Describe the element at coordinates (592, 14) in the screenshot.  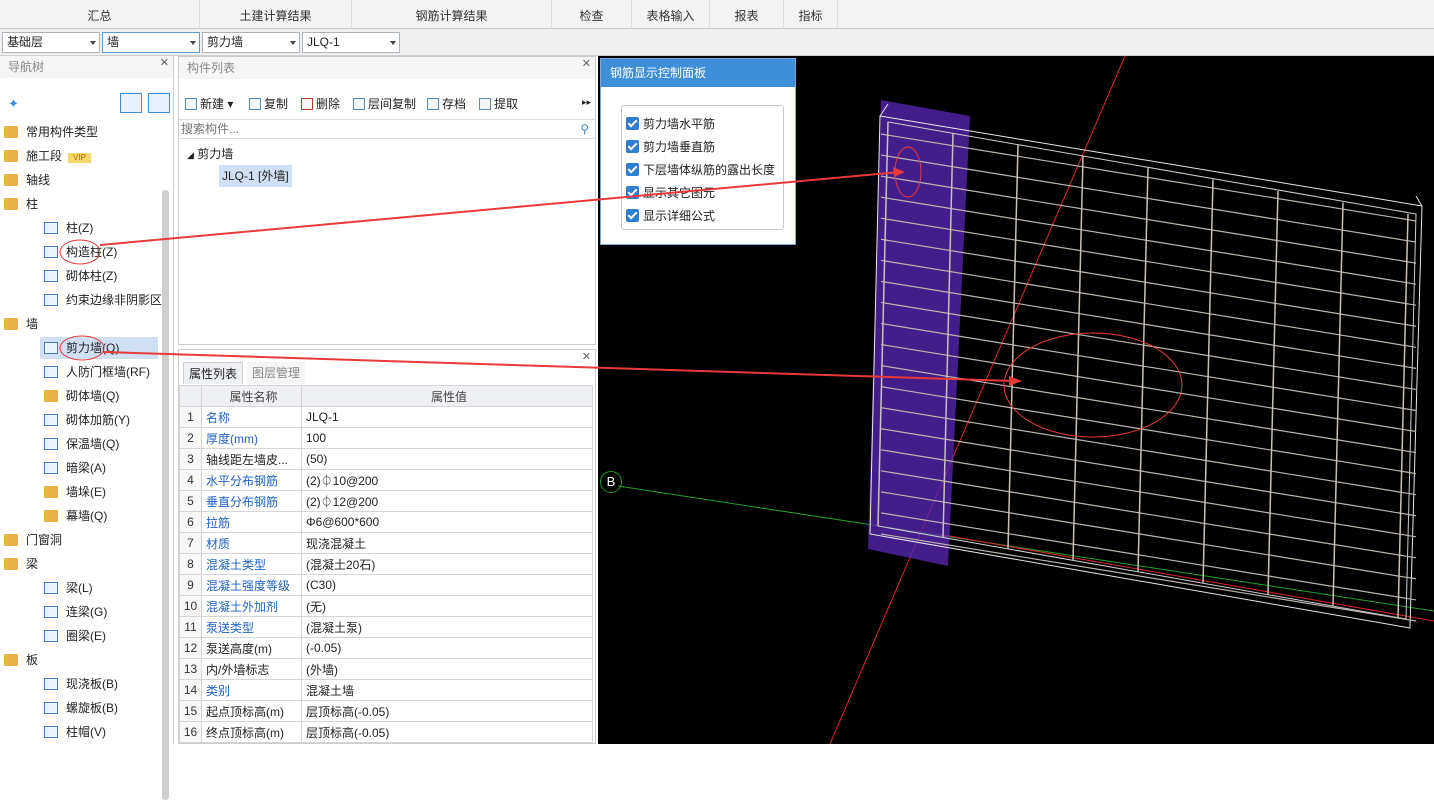
I see `tab-check: 检查` at that location.